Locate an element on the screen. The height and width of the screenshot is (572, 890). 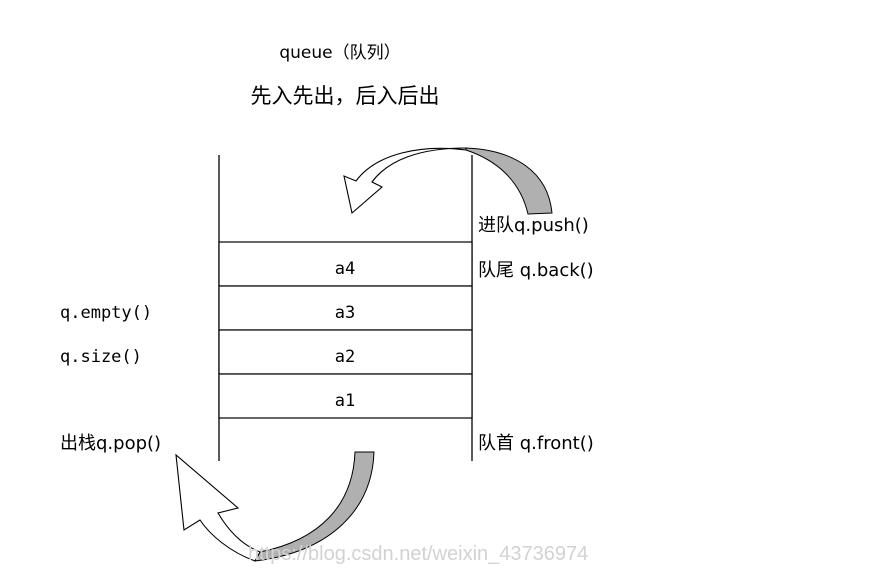
front-label: 队首 q.front() is located at coordinates (536, 443).